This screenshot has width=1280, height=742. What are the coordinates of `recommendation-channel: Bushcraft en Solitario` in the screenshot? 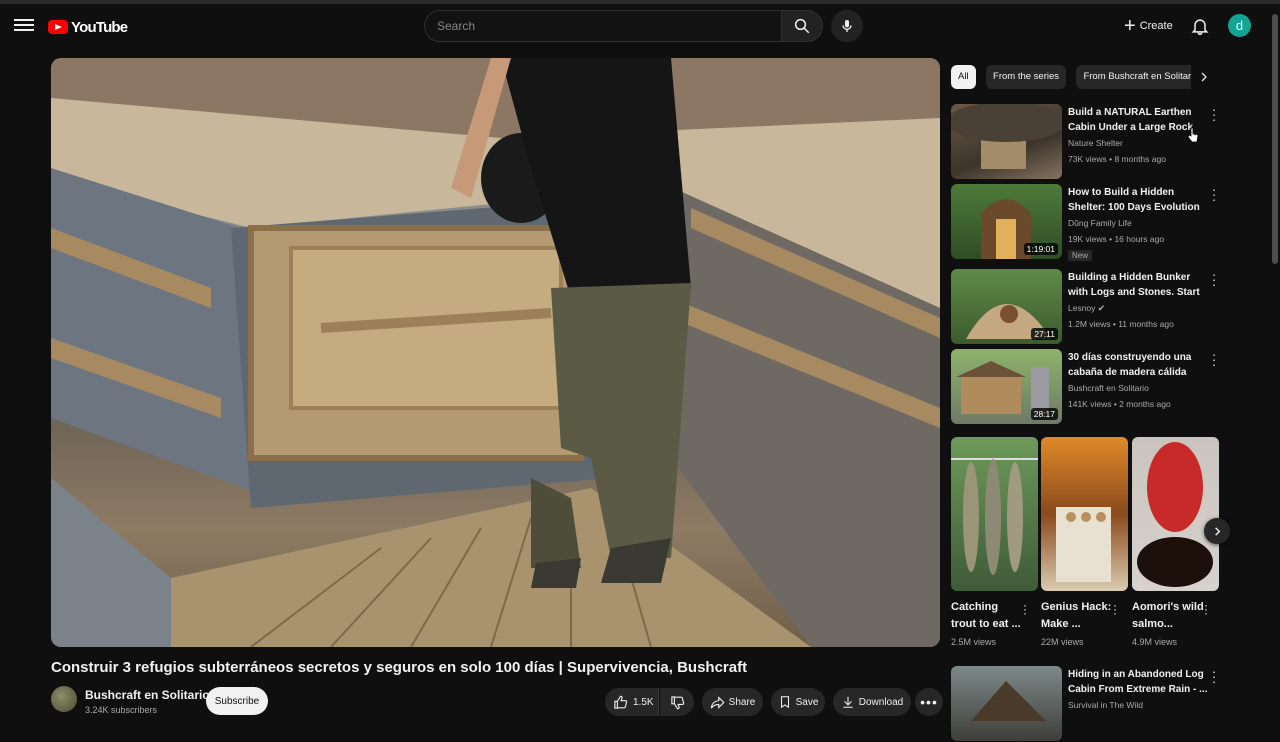 It's located at (1108, 388).